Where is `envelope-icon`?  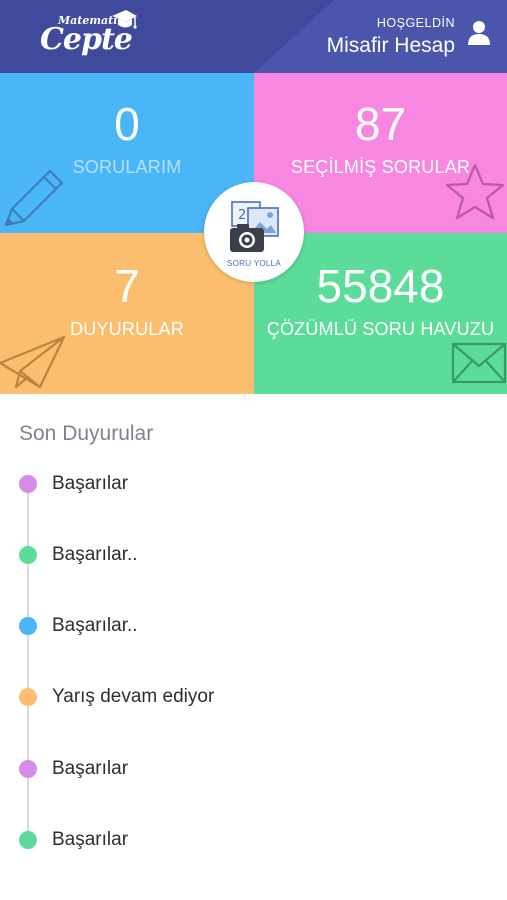 envelope-icon is located at coordinates (479, 363).